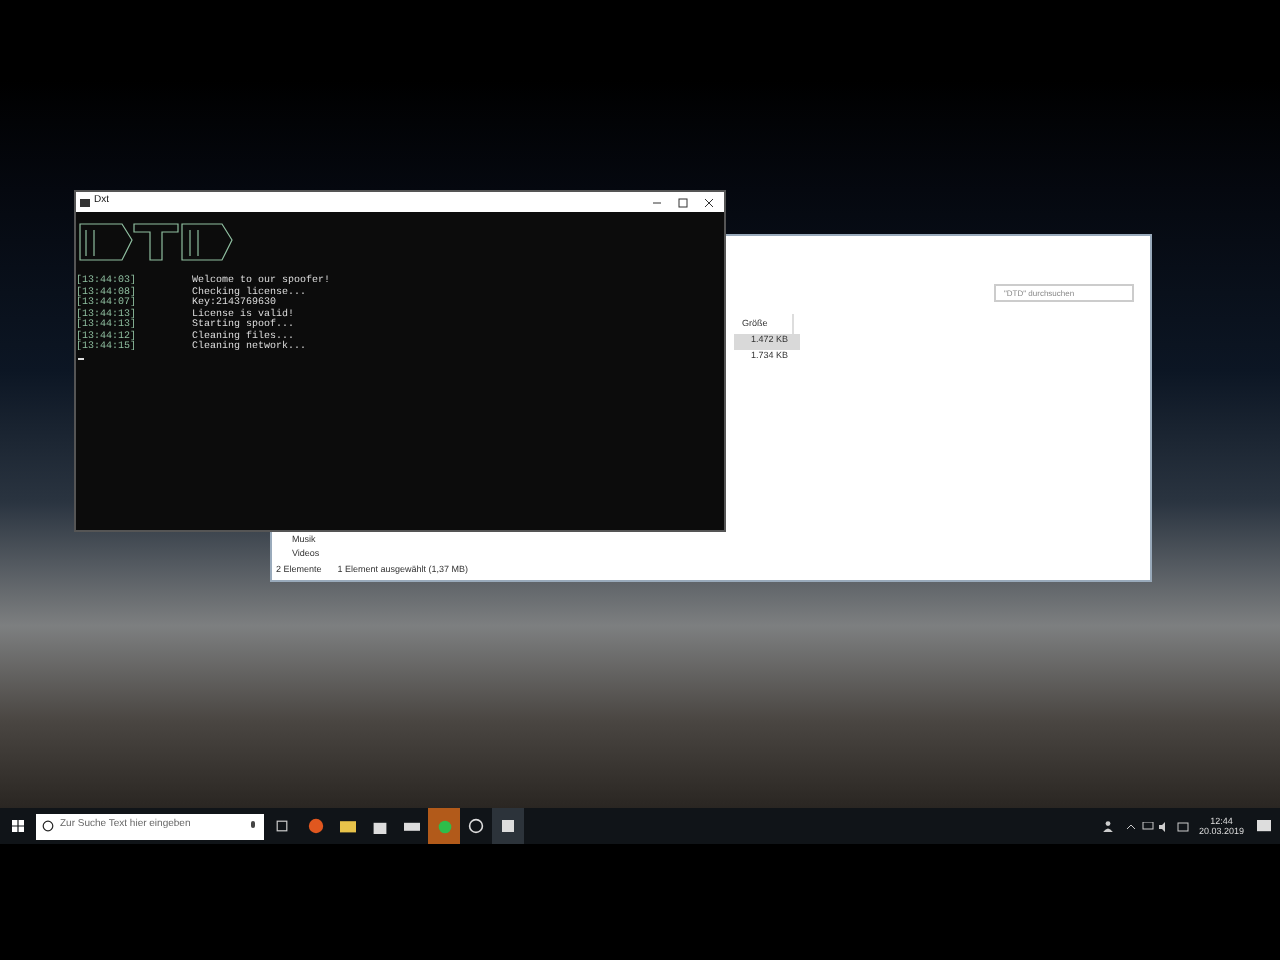 This screenshot has width=1280, height=960. What do you see at coordinates (709, 202) in the screenshot?
I see `close-icon` at bounding box center [709, 202].